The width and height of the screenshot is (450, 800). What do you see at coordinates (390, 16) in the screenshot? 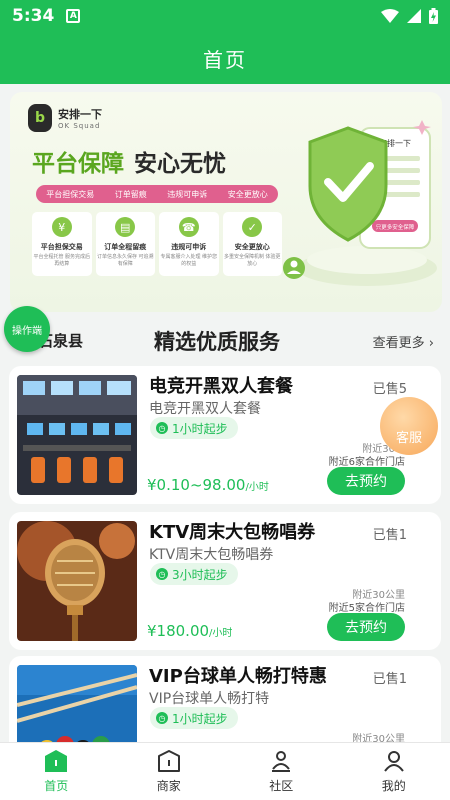
I see `wifi-icon` at bounding box center [390, 16].